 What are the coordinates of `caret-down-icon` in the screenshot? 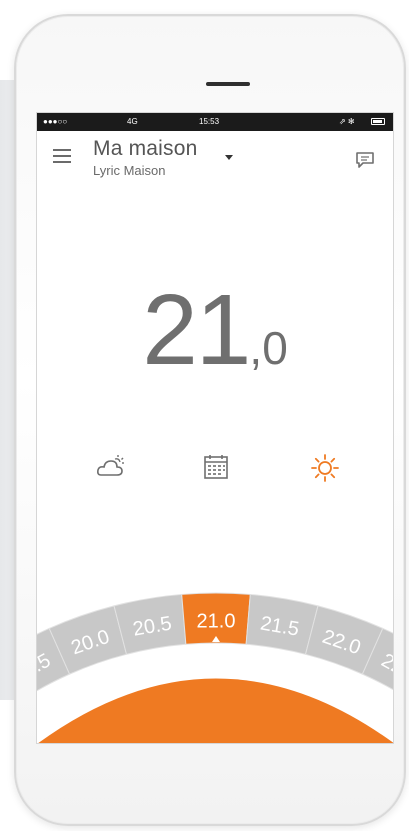 It's located at (229, 157).